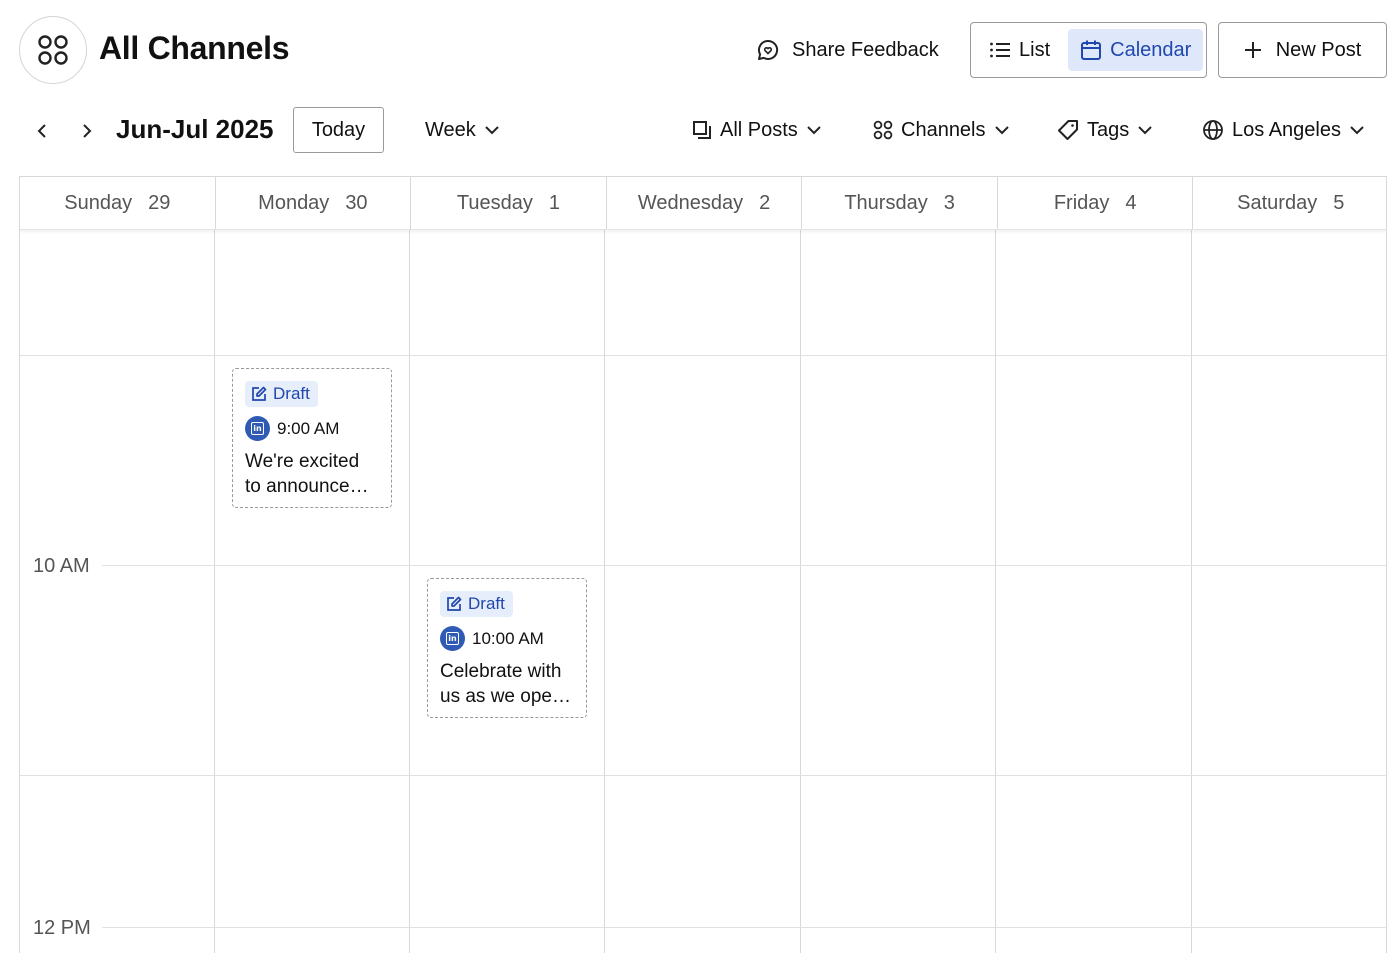 The width and height of the screenshot is (1400, 953). Describe the element at coordinates (1252, 50) in the screenshot. I see `plus-icon` at that location.